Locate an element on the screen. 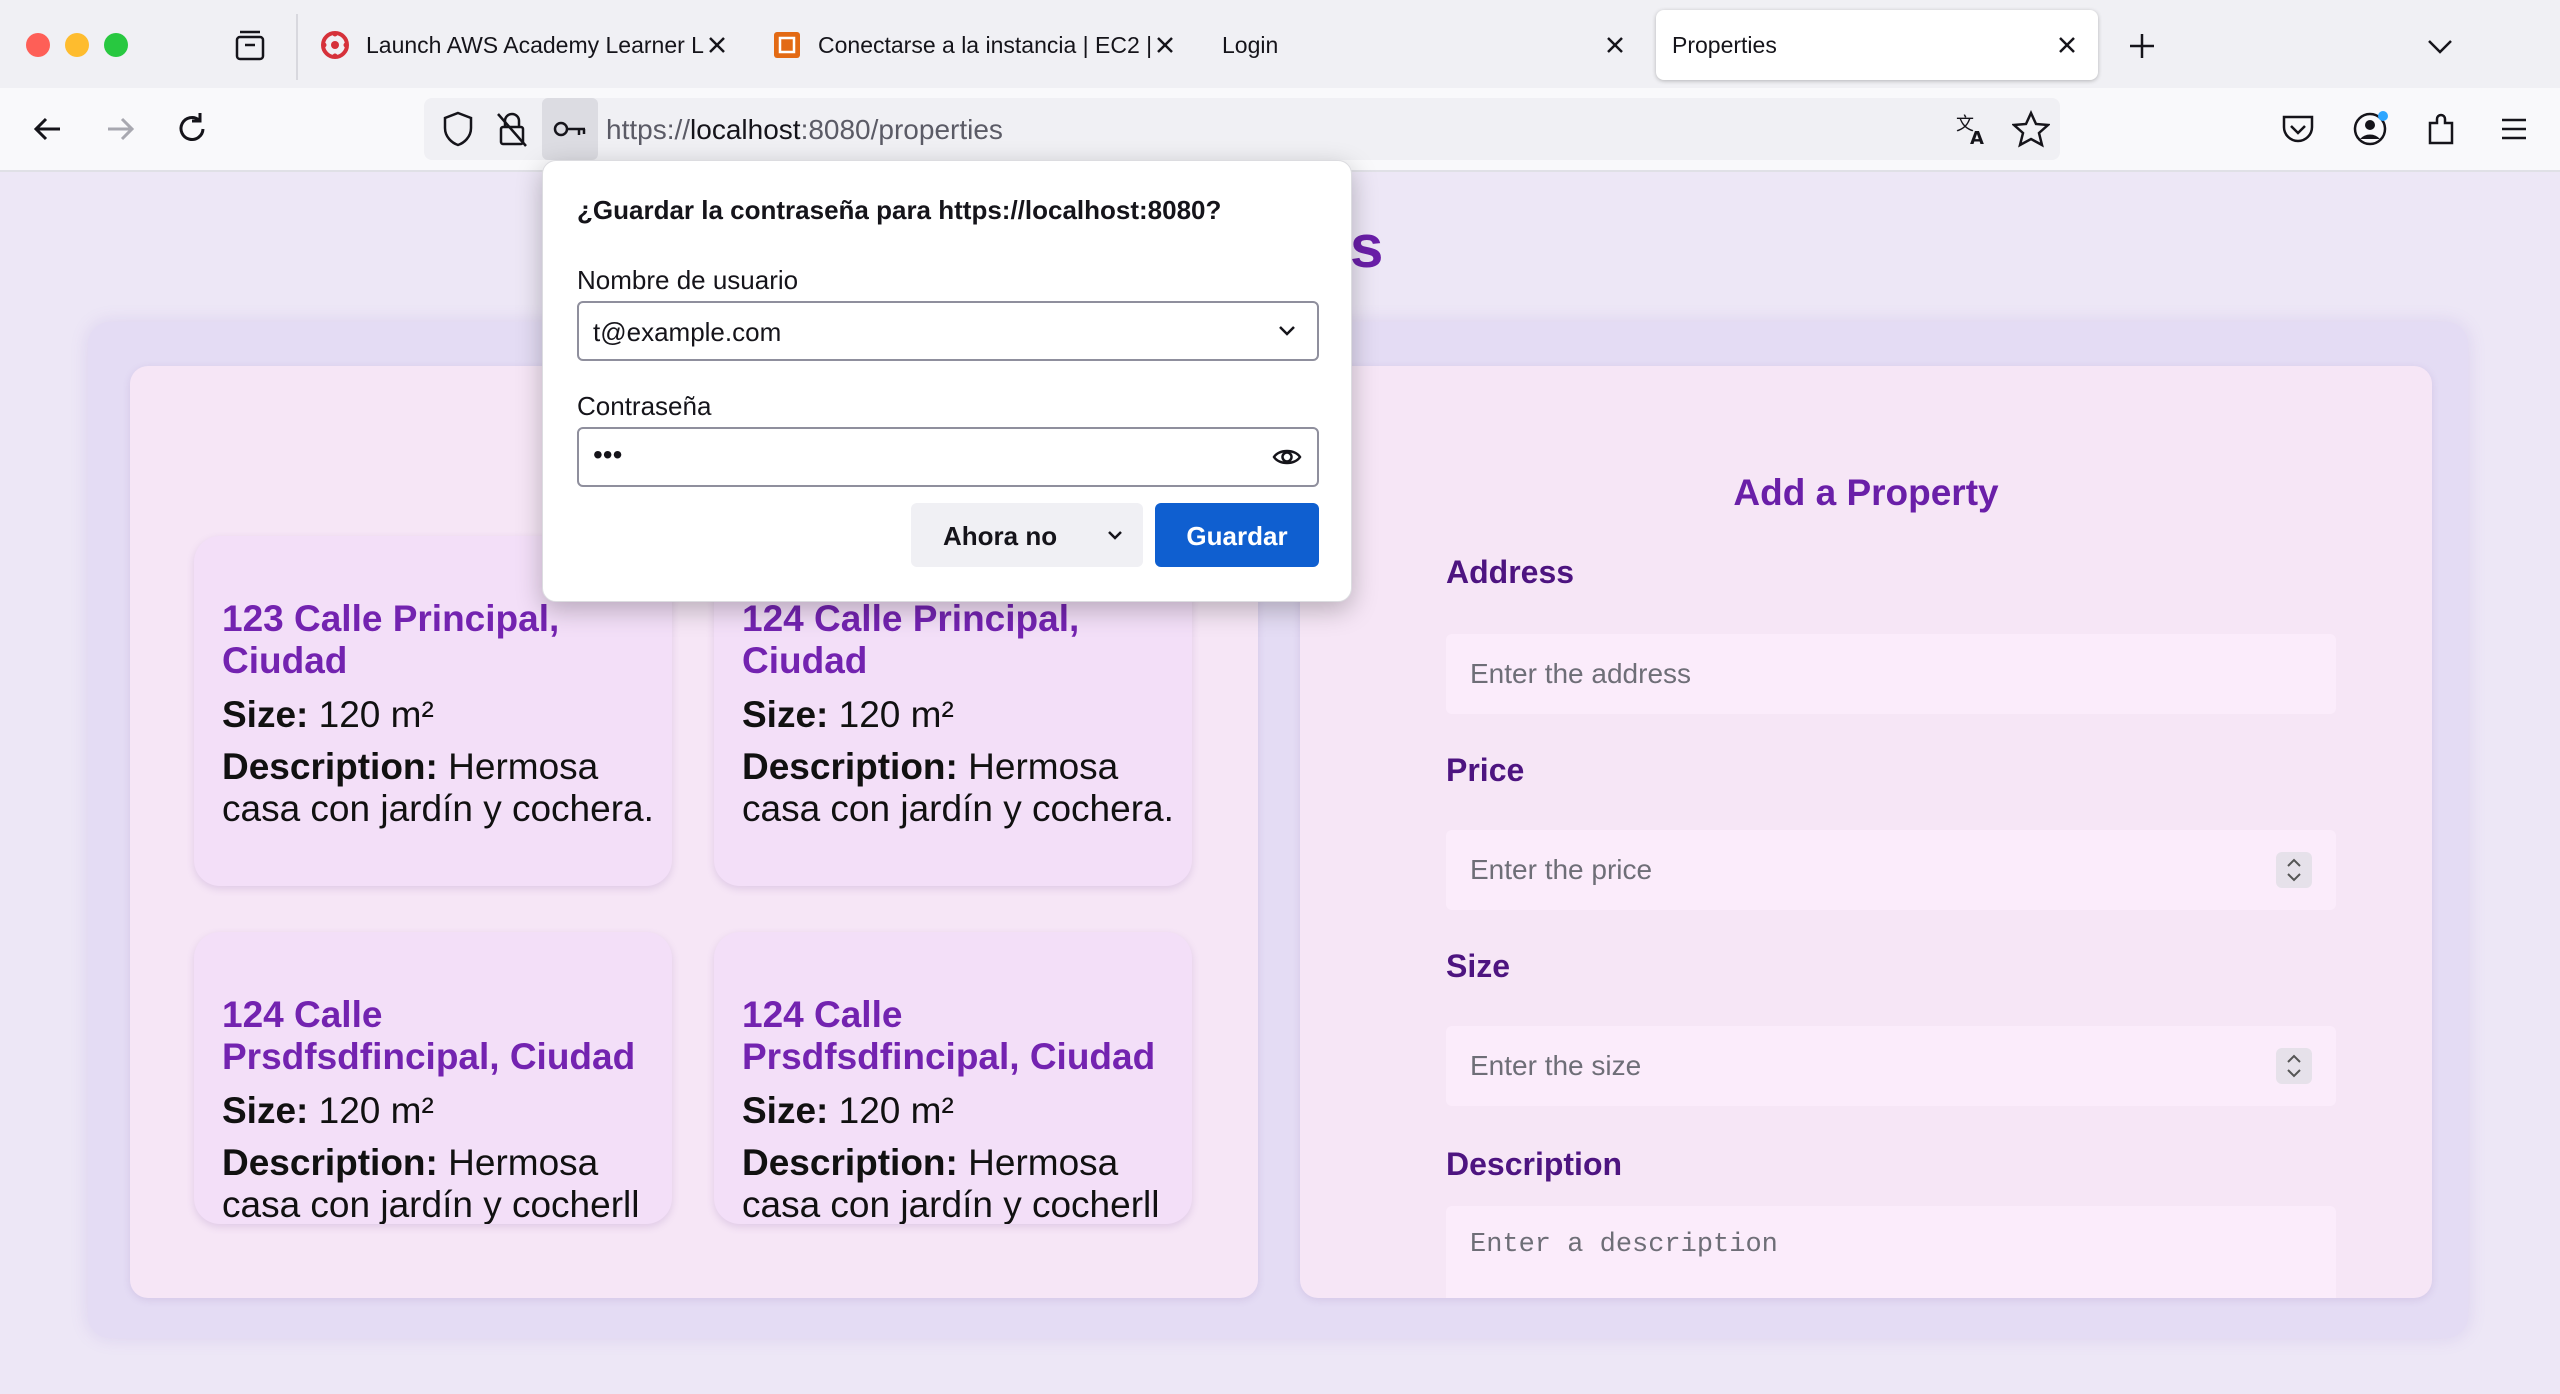 This screenshot has width=2560, height=1394. form-title: Add a Property is located at coordinates (1866, 492).